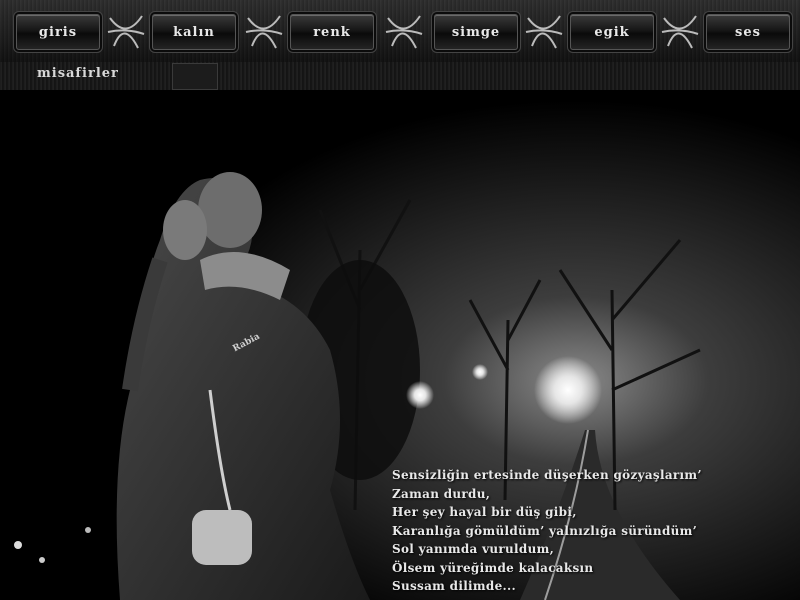  Describe the element at coordinates (612, 32) in the screenshot. I see `nav-egik-button: egik` at that location.